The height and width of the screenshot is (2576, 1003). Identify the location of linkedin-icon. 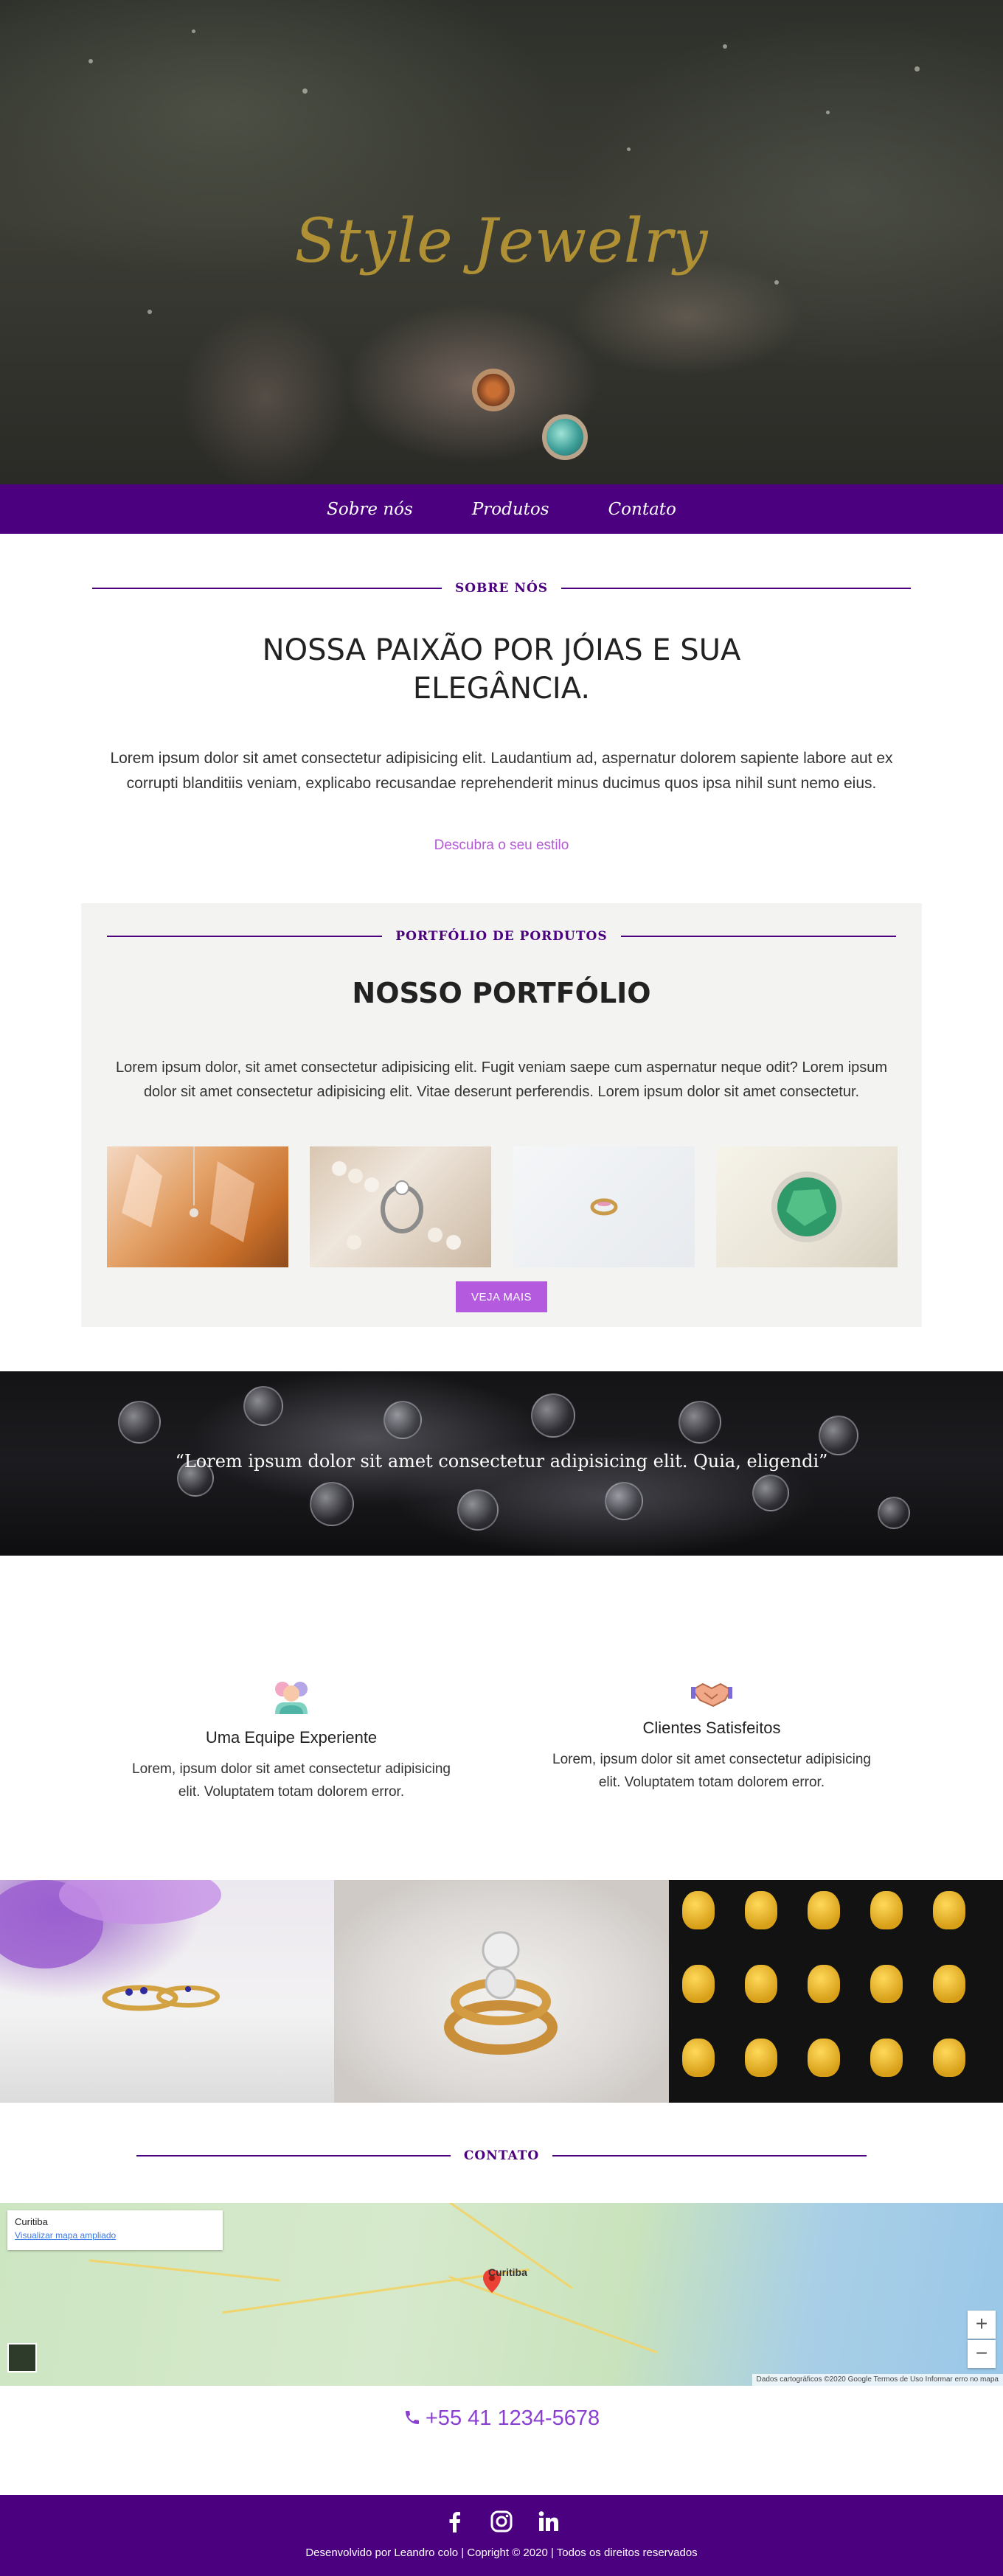
(548, 2521).